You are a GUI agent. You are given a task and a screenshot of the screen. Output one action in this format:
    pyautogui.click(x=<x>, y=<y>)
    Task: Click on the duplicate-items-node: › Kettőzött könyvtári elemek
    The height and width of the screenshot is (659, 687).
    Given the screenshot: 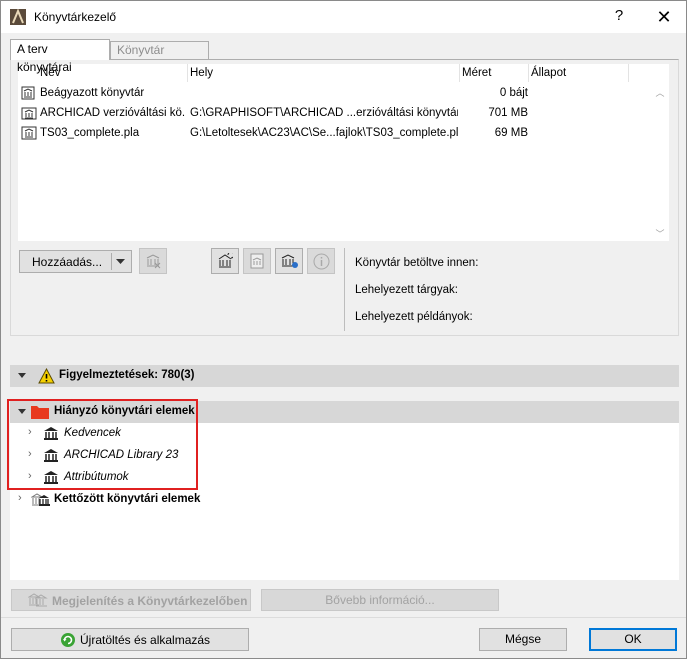 What is the action you would take?
    pyautogui.click(x=344, y=500)
    